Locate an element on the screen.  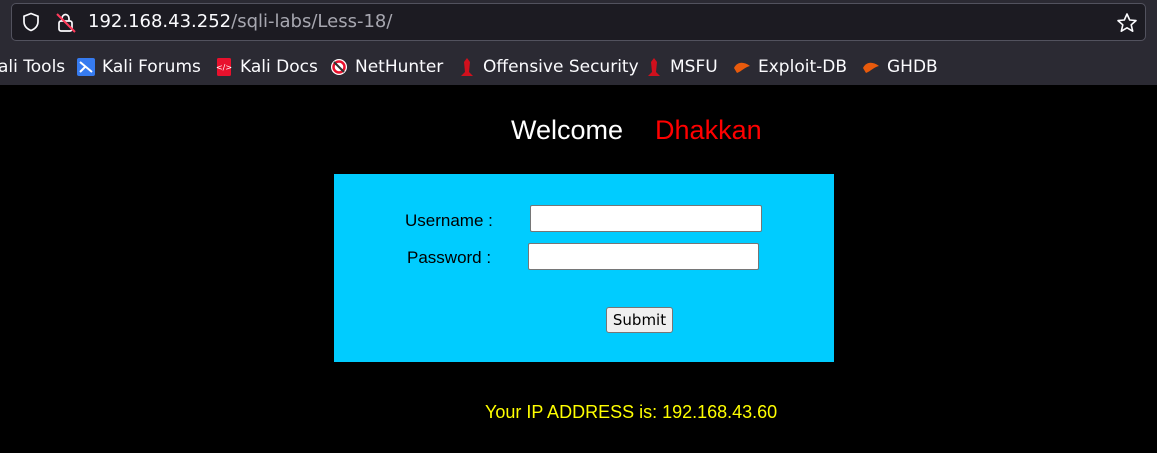
bookmark-label: ali Tools is located at coordinates (33, 67).